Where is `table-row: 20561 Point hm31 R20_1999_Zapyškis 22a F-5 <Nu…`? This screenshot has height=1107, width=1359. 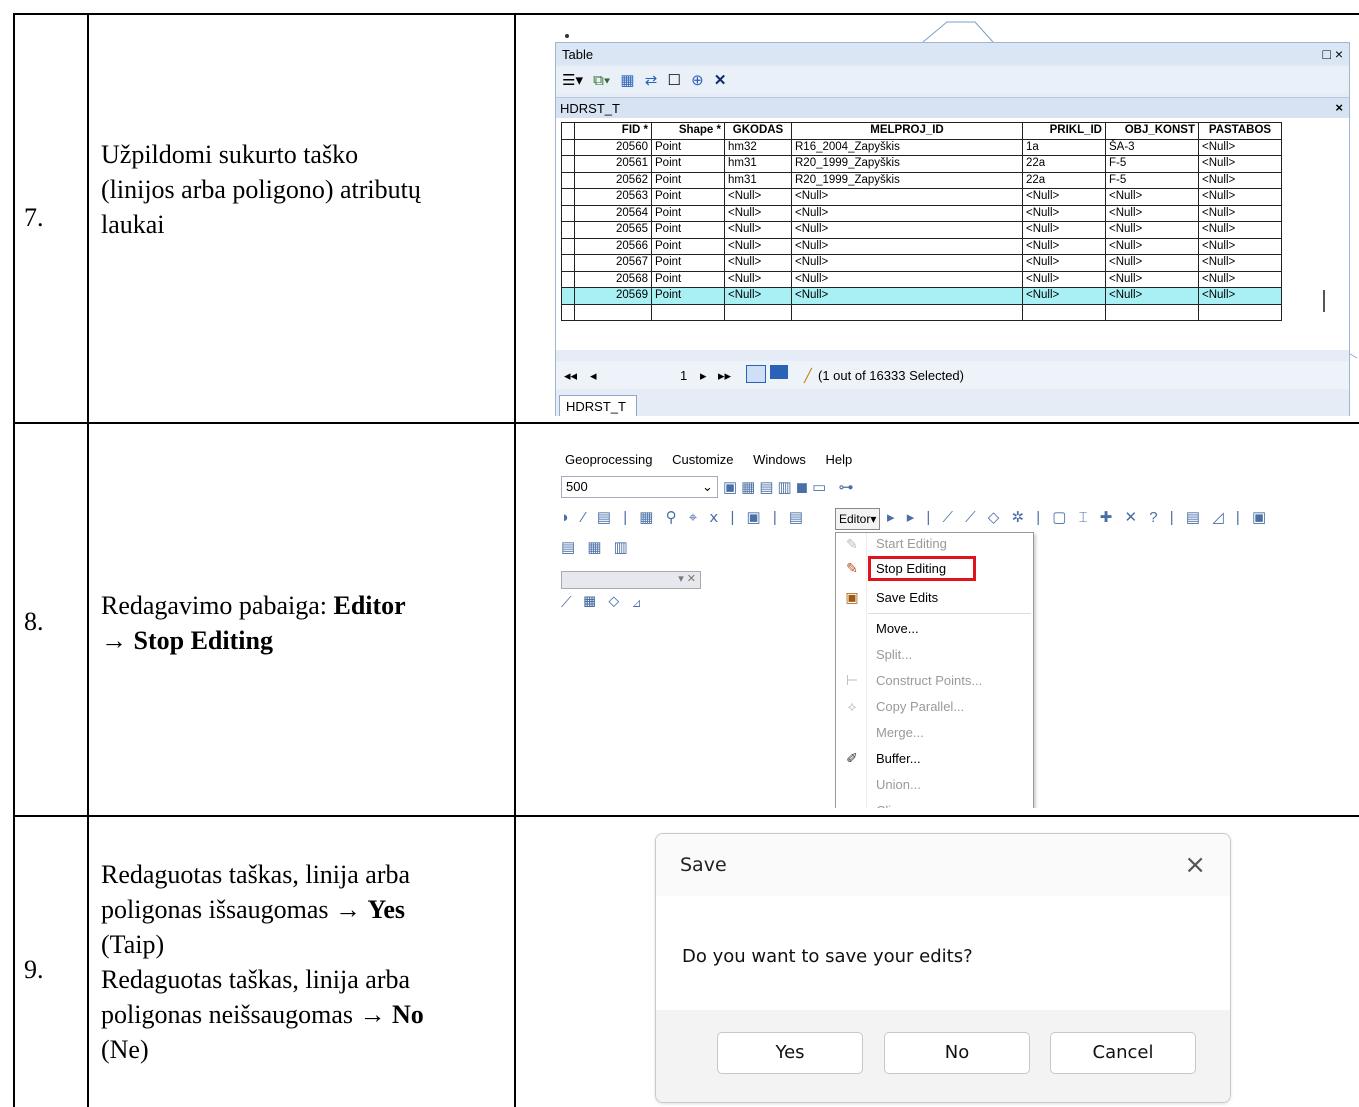
table-row: 20561 Point hm31 R20_1999_Zapyškis 22a F-5 <Nu… is located at coordinates (921, 164).